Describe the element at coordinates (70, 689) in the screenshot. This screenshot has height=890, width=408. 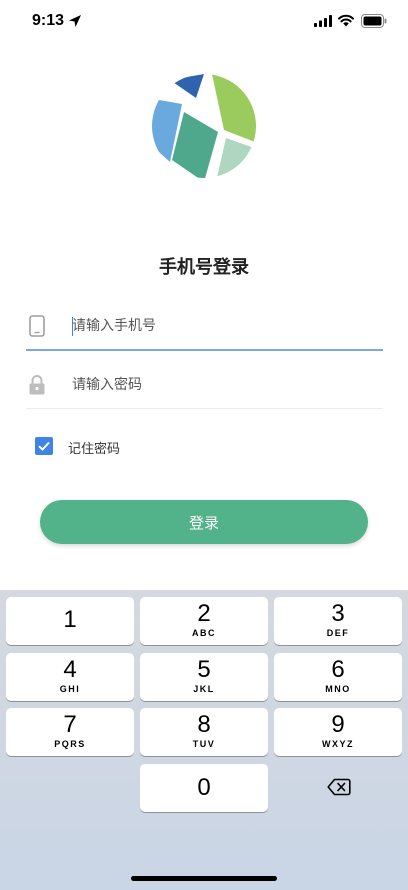
I see `key-letters: GHI` at that location.